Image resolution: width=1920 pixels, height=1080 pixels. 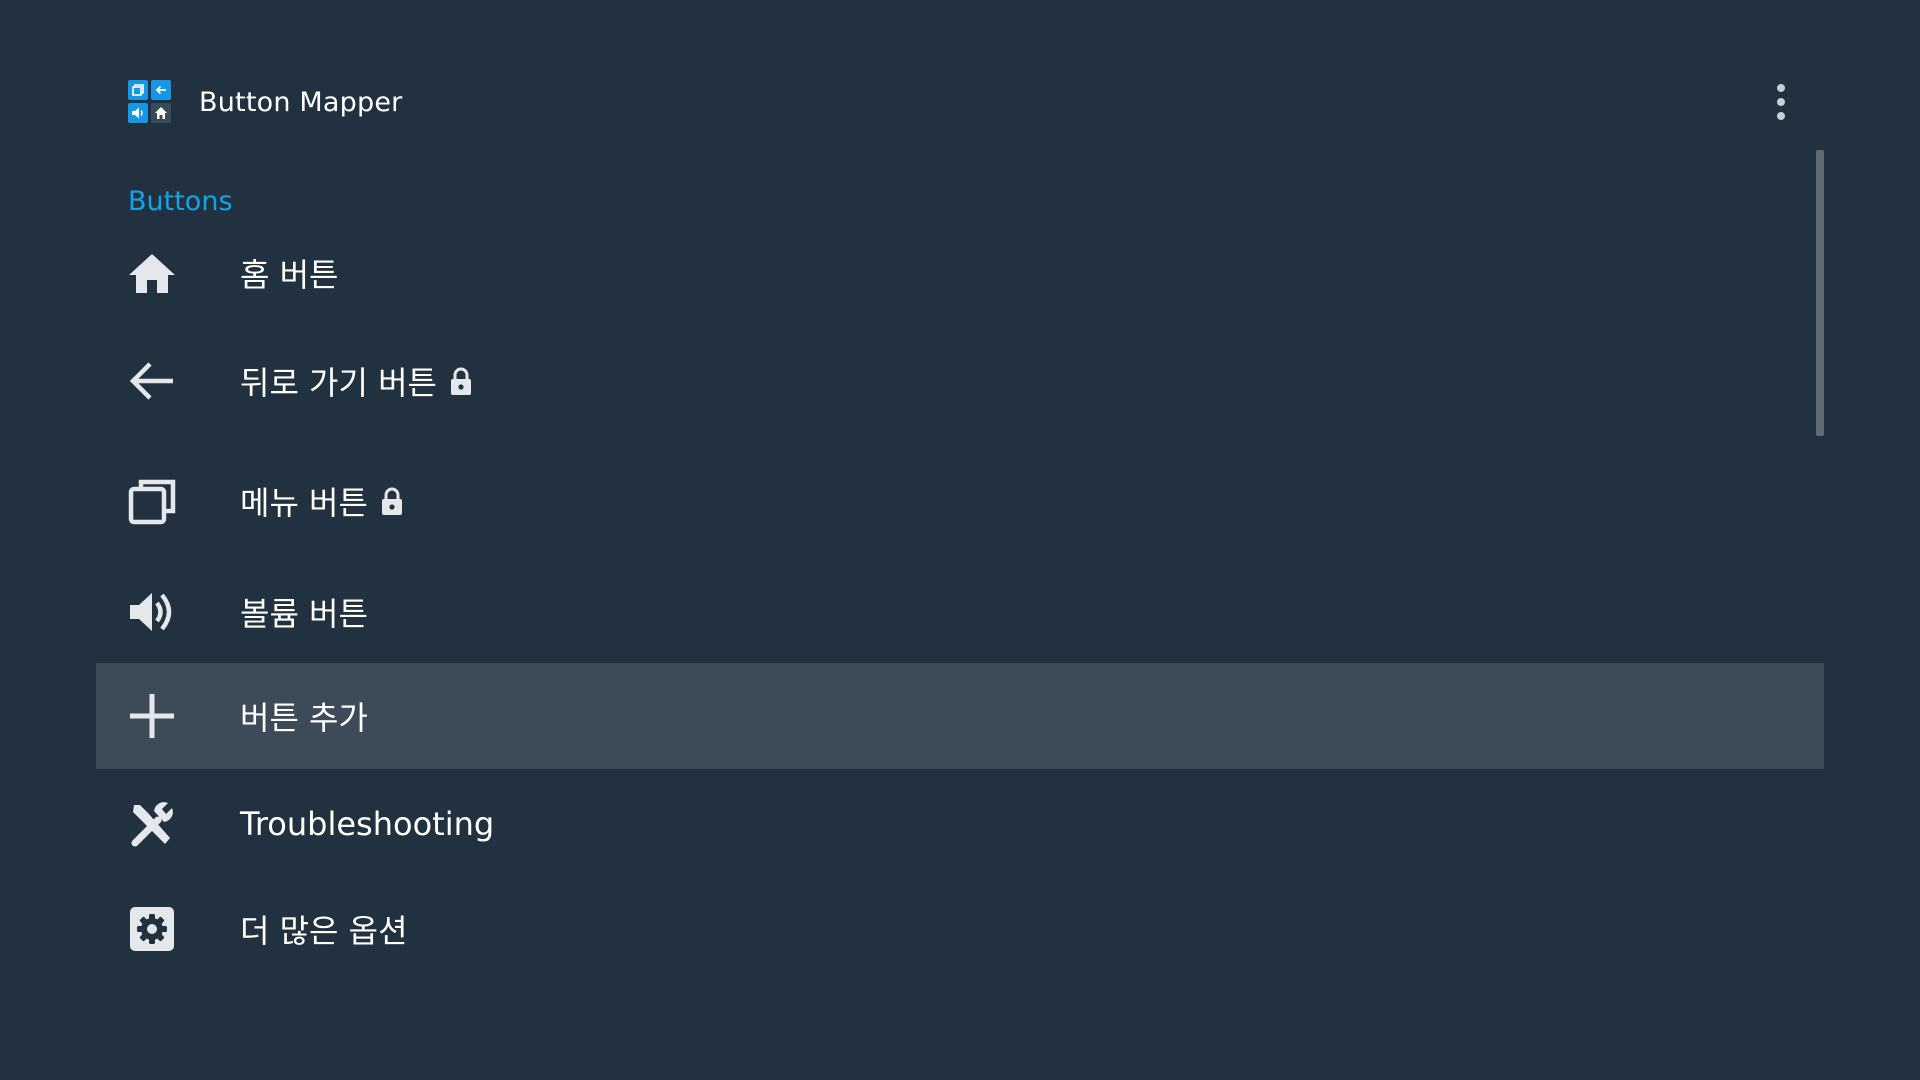 I want to click on menu-item-back-button: 뒤로 가기 버튼, so click(x=960, y=381).